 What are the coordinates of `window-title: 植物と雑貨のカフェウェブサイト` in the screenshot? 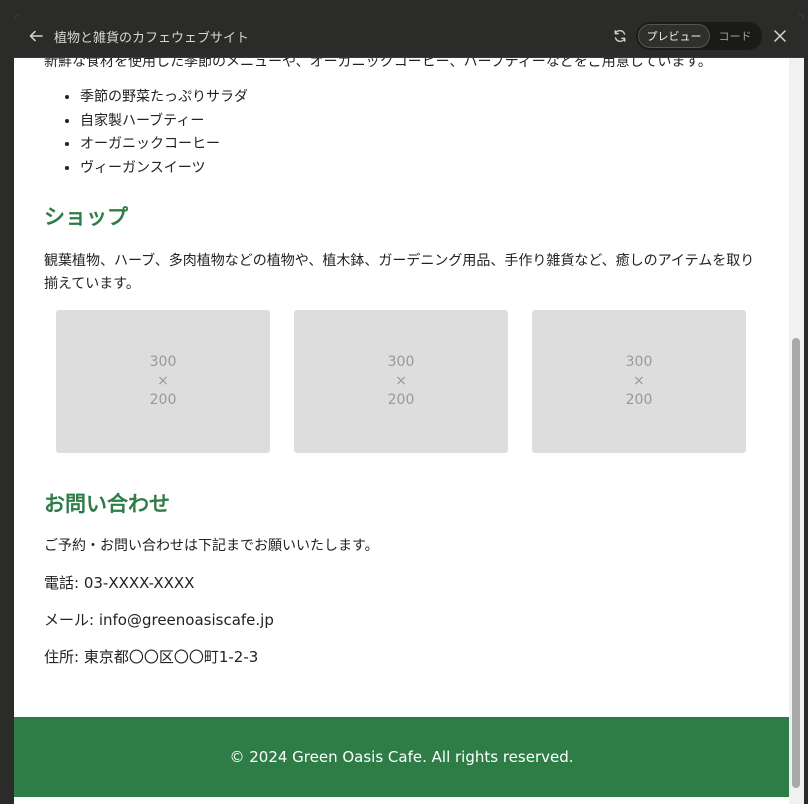 It's located at (152, 38).